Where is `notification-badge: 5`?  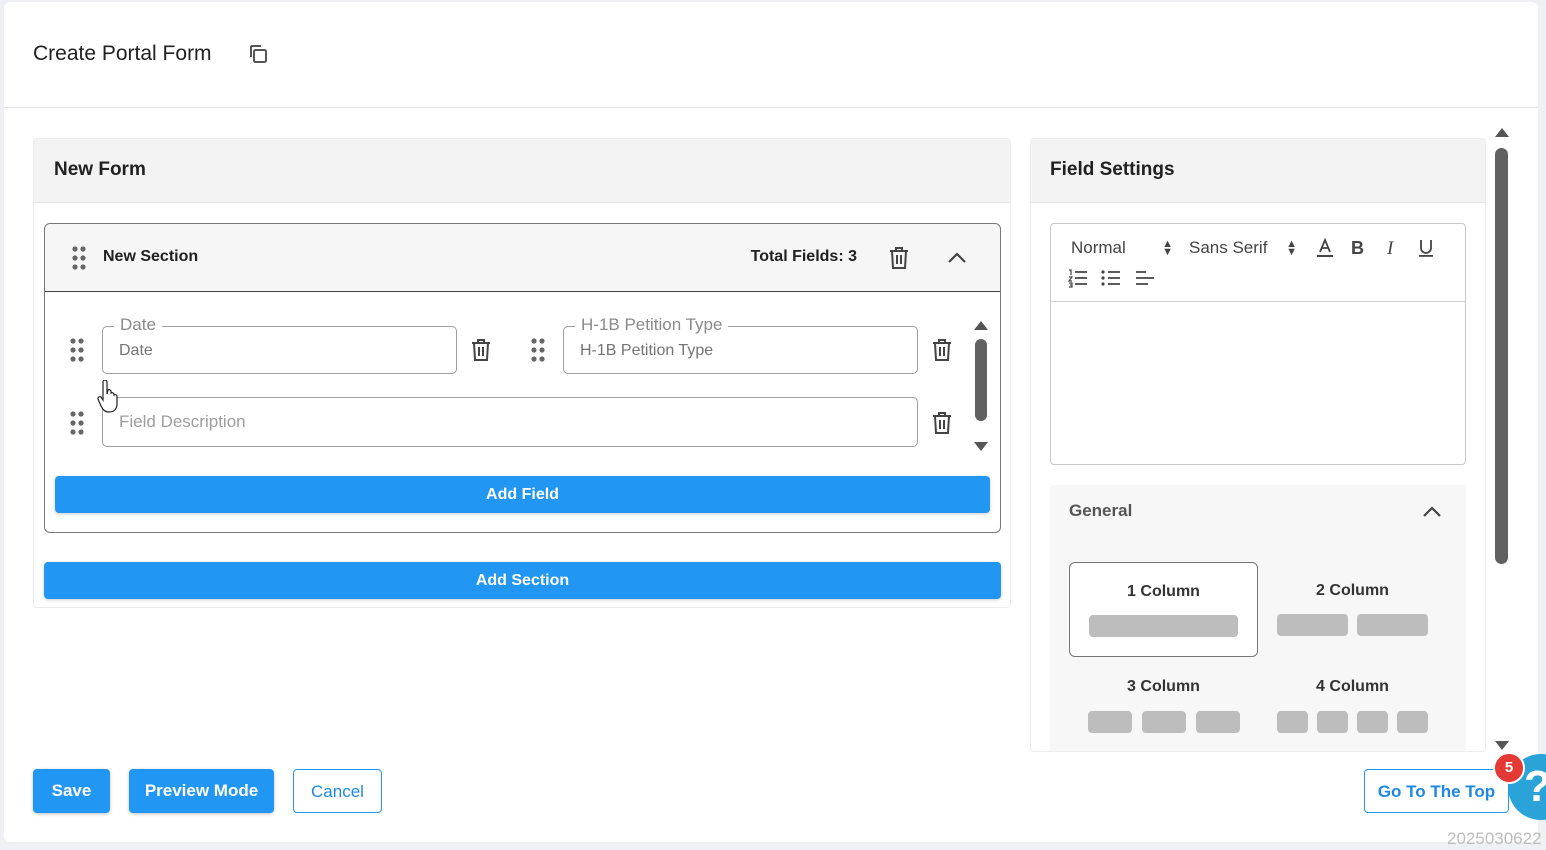 notification-badge: 5 is located at coordinates (1509, 768).